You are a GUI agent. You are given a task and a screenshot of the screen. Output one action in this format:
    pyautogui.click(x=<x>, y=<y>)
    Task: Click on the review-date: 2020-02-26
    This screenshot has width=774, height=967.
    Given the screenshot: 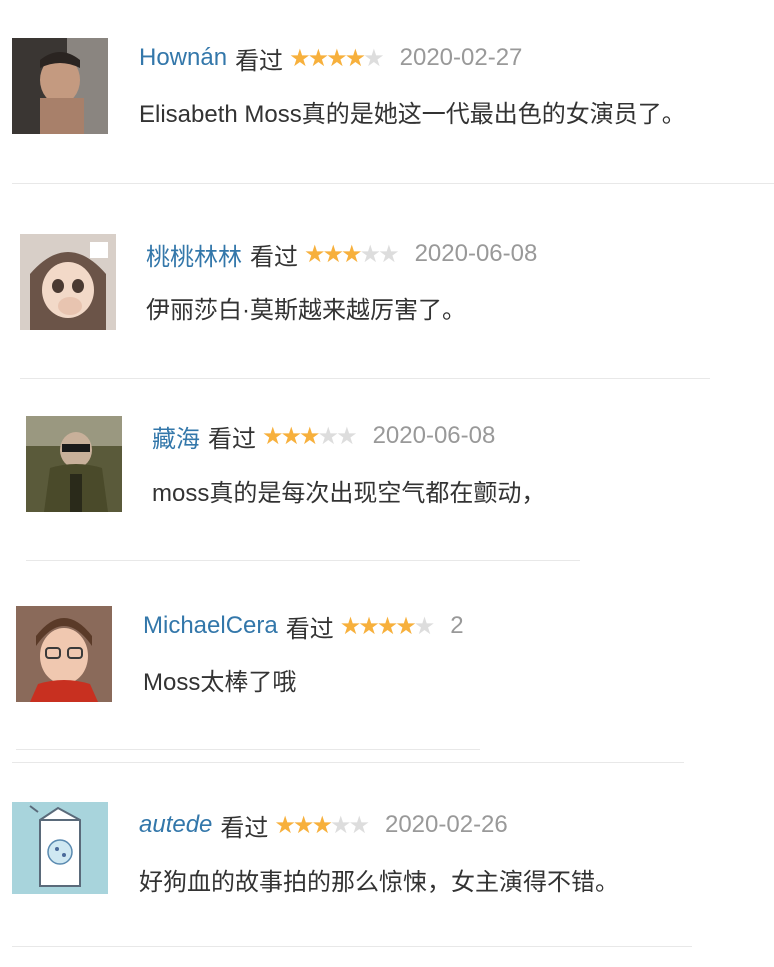 What is the action you would take?
    pyautogui.click(x=446, y=824)
    